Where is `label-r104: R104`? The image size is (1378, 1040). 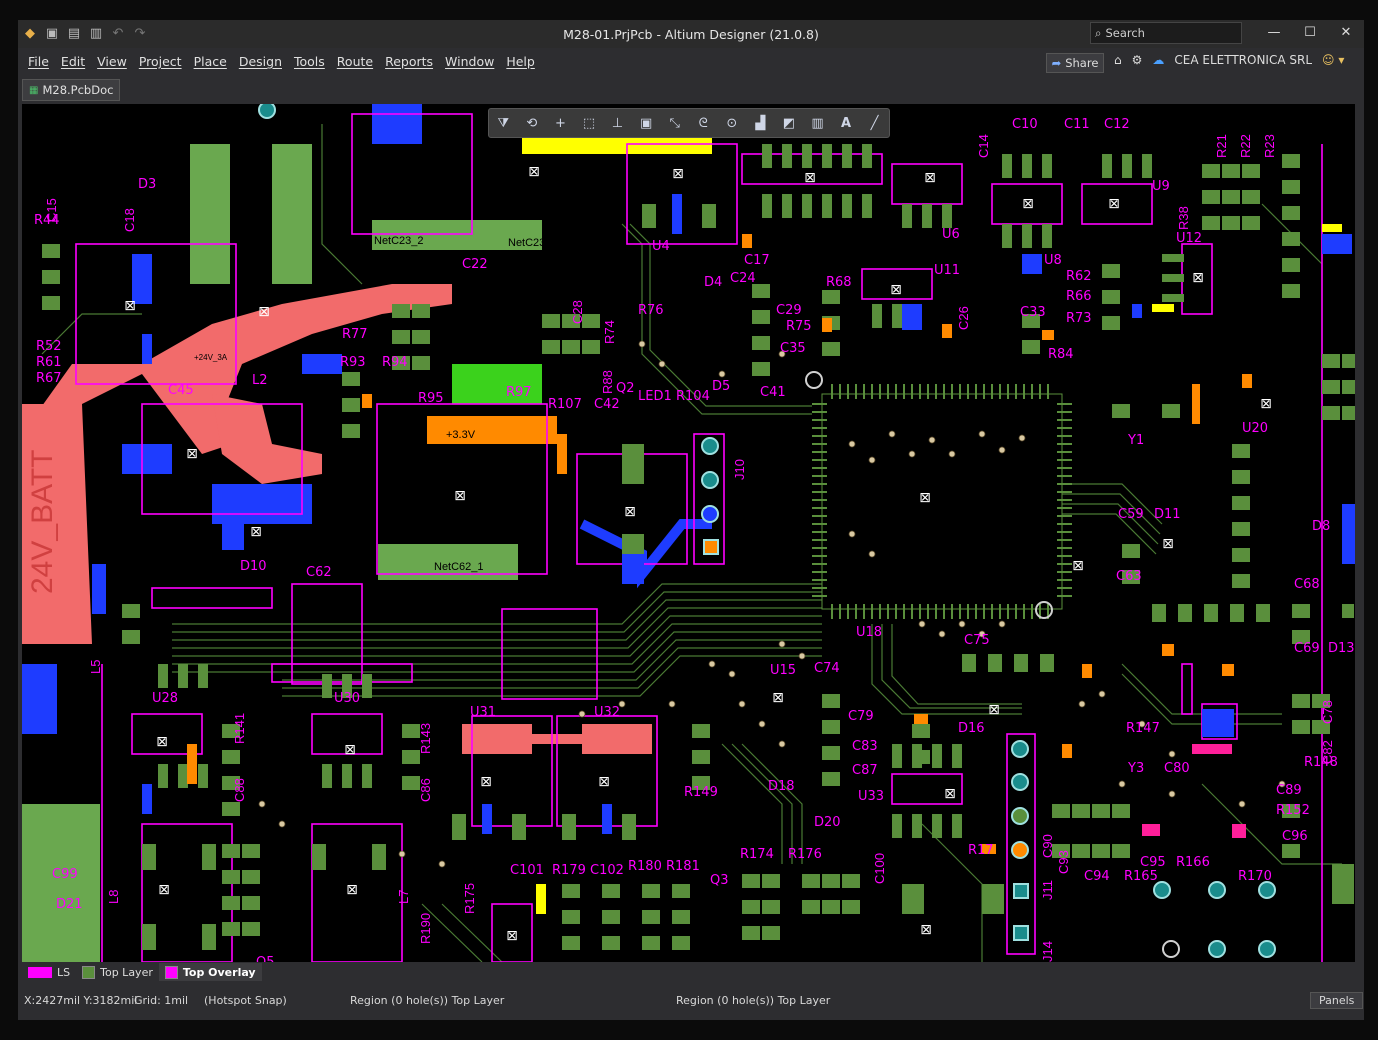
label-r104: R104 is located at coordinates (693, 396).